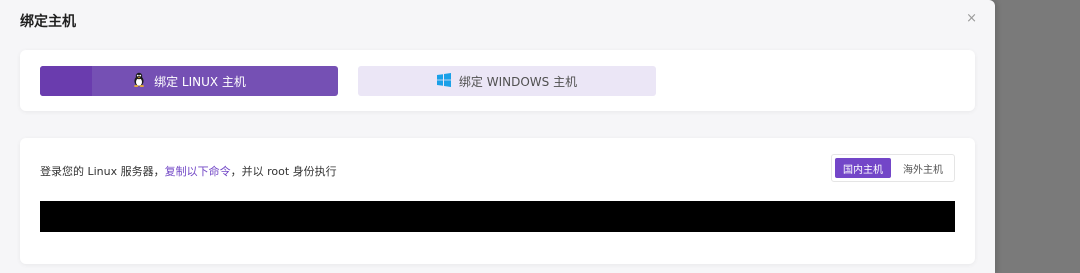  What do you see at coordinates (66, 81) in the screenshot?
I see `tab-accent-strip` at bounding box center [66, 81].